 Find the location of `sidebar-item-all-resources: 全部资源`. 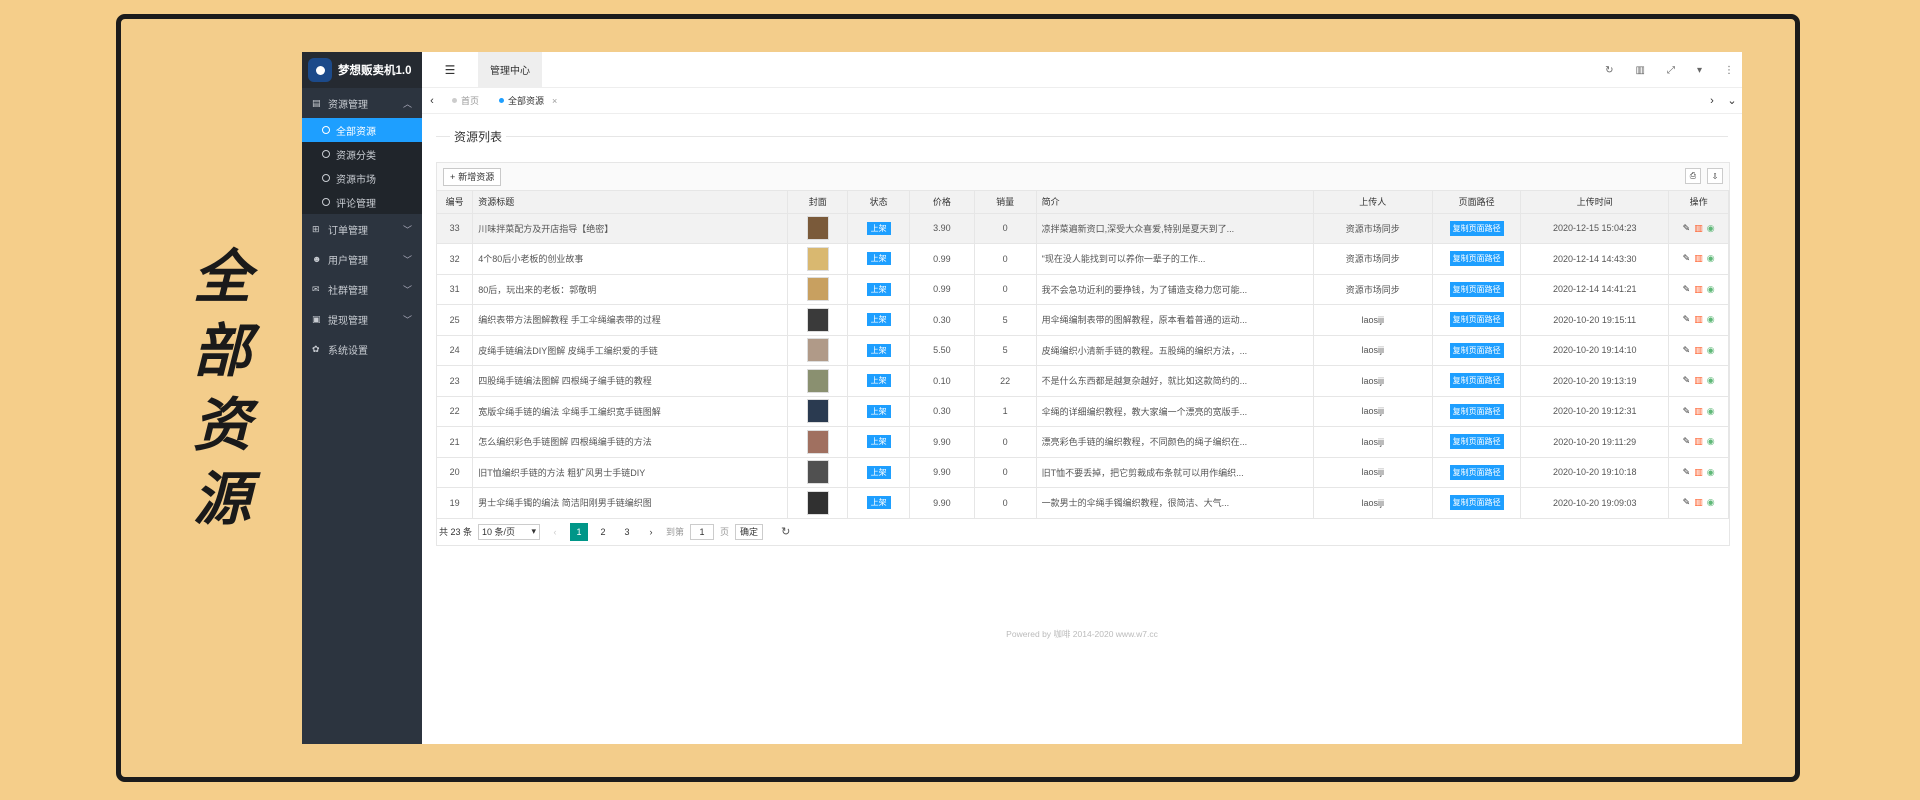

sidebar-item-all-resources: 全部资源 is located at coordinates (362, 130).